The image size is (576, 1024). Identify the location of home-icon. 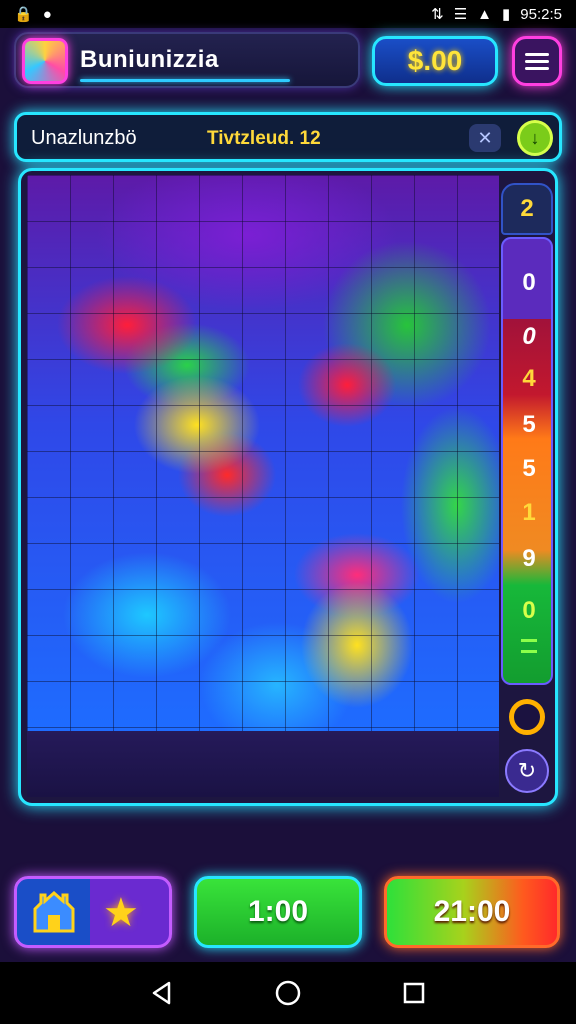
(288, 993).